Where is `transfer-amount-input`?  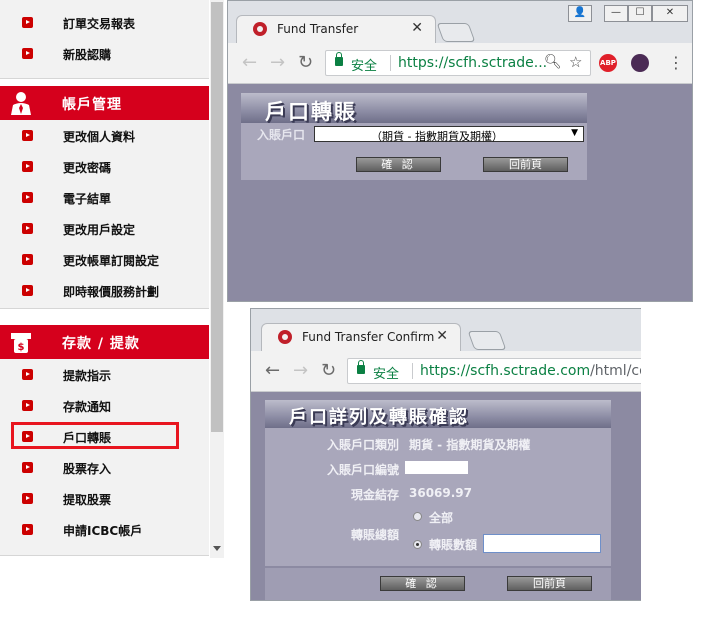
transfer-amount-input is located at coordinates (542, 543).